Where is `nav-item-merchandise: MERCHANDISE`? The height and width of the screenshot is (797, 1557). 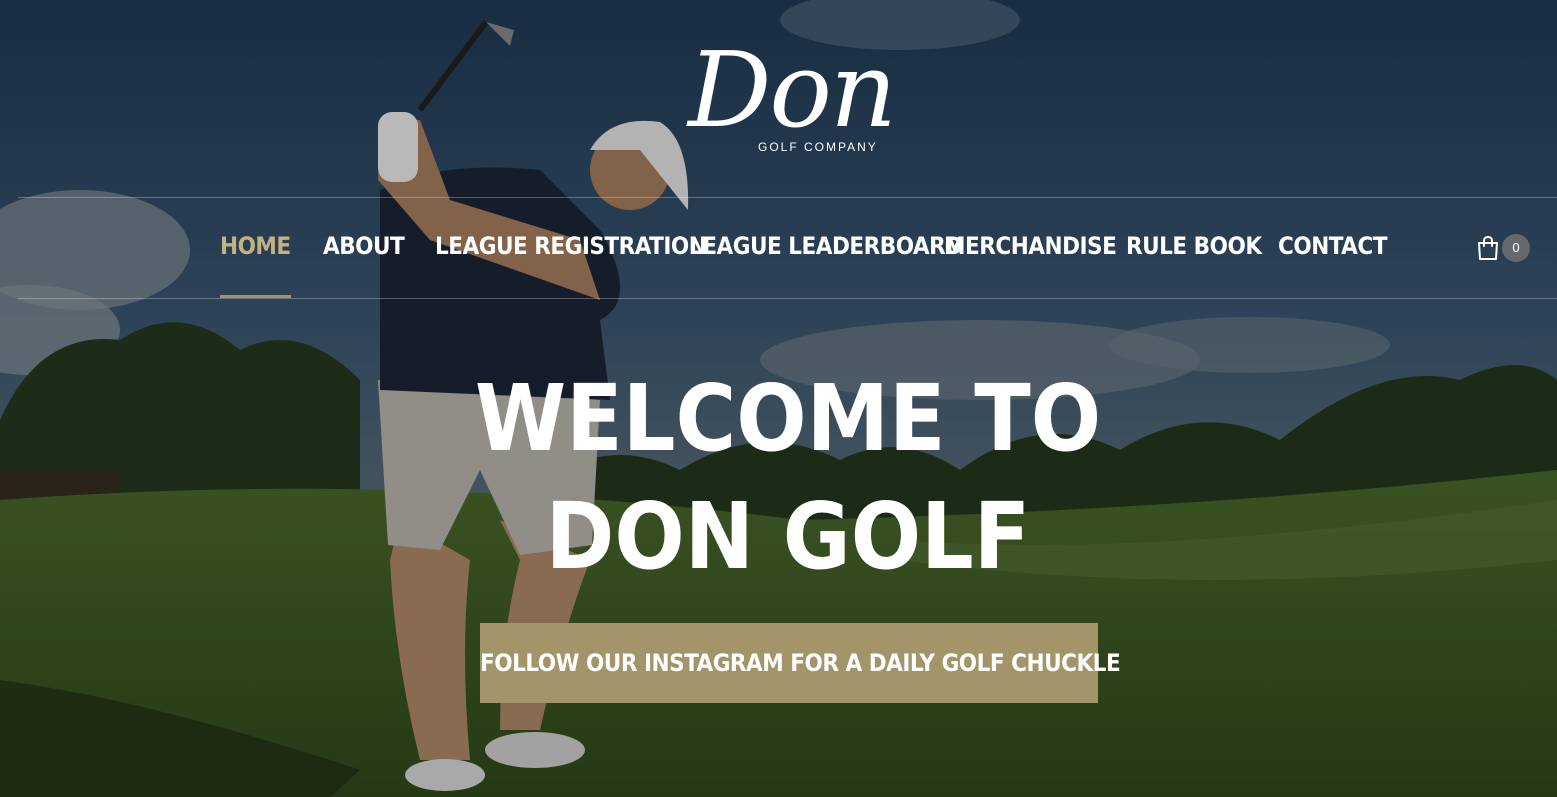
nav-item-merchandise: MERCHANDISE is located at coordinates (1030, 248).